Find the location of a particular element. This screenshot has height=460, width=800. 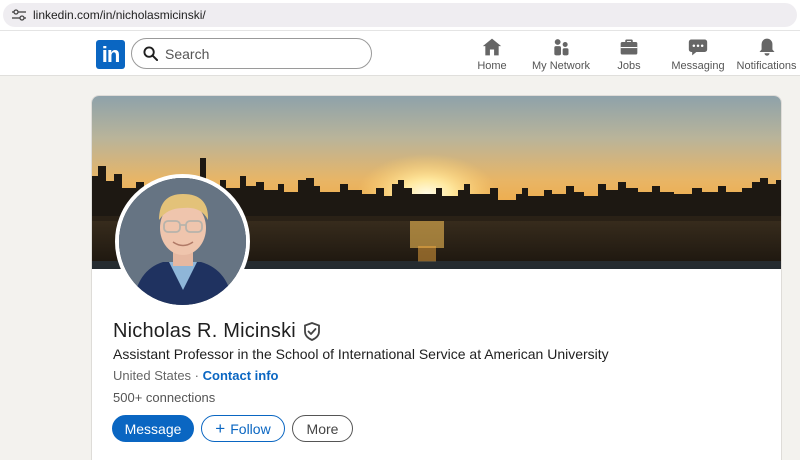

url-text: linkedin.com/in/nicholasmicinski/ is located at coordinates (119, 15).